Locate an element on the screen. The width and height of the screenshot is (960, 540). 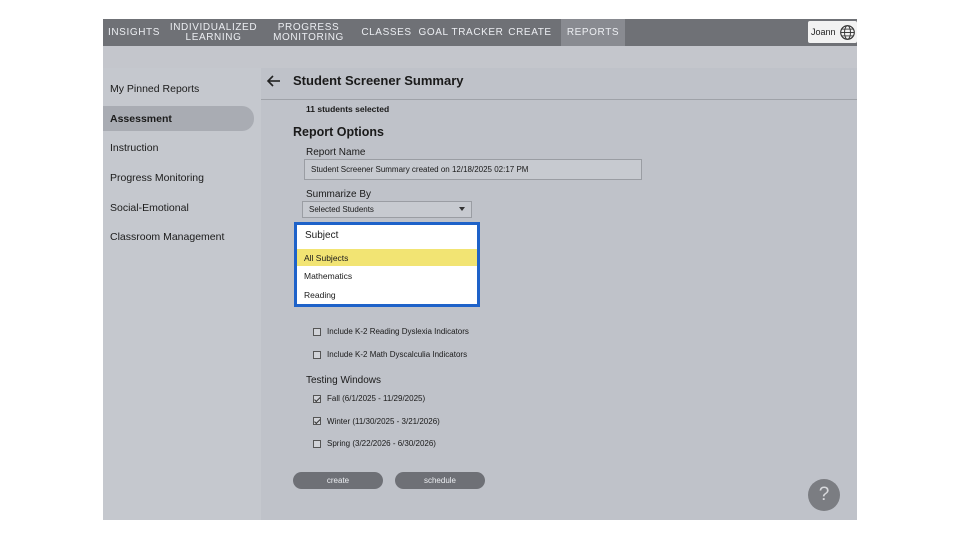
summarize-by-value: Selected Students is located at coordinates (341, 209).